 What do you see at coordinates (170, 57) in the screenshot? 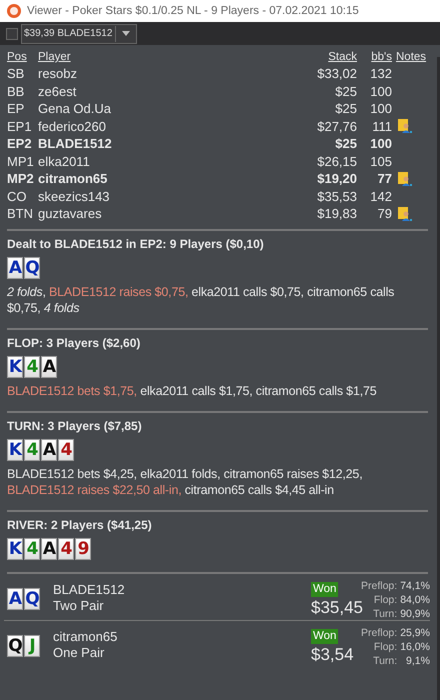
I see `column-header: Player` at bounding box center [170, 57].